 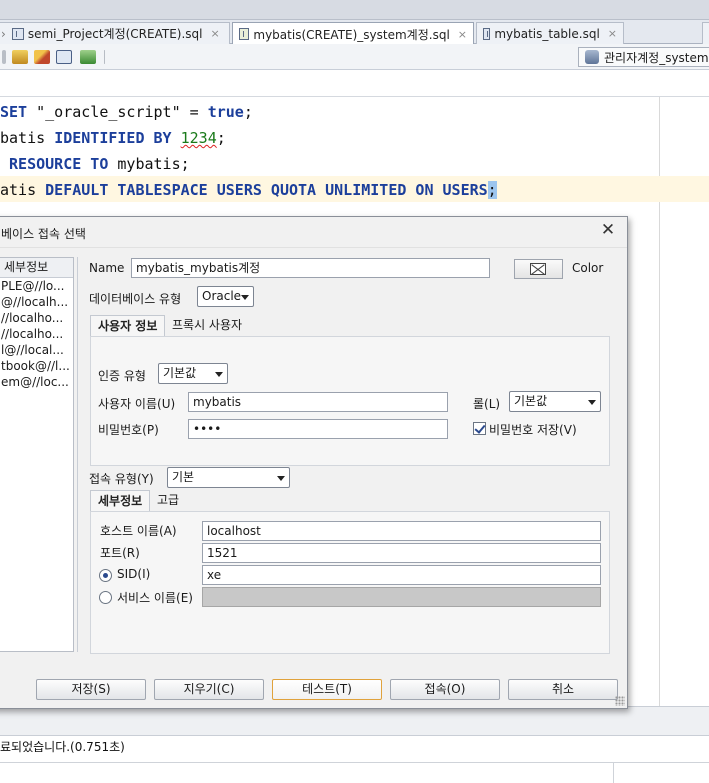 I want to click on keyword: IDENTIFIED BY, so click(x=113, y=138).